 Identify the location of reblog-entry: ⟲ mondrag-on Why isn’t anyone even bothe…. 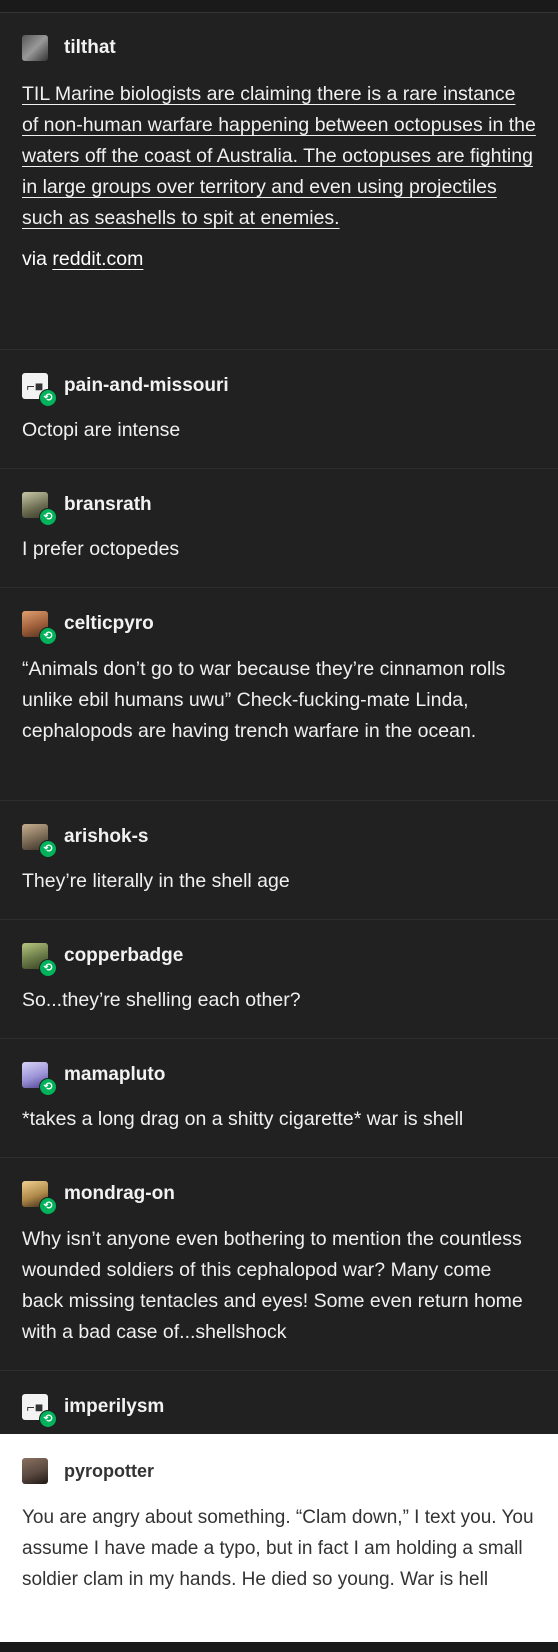
(279, 1264).